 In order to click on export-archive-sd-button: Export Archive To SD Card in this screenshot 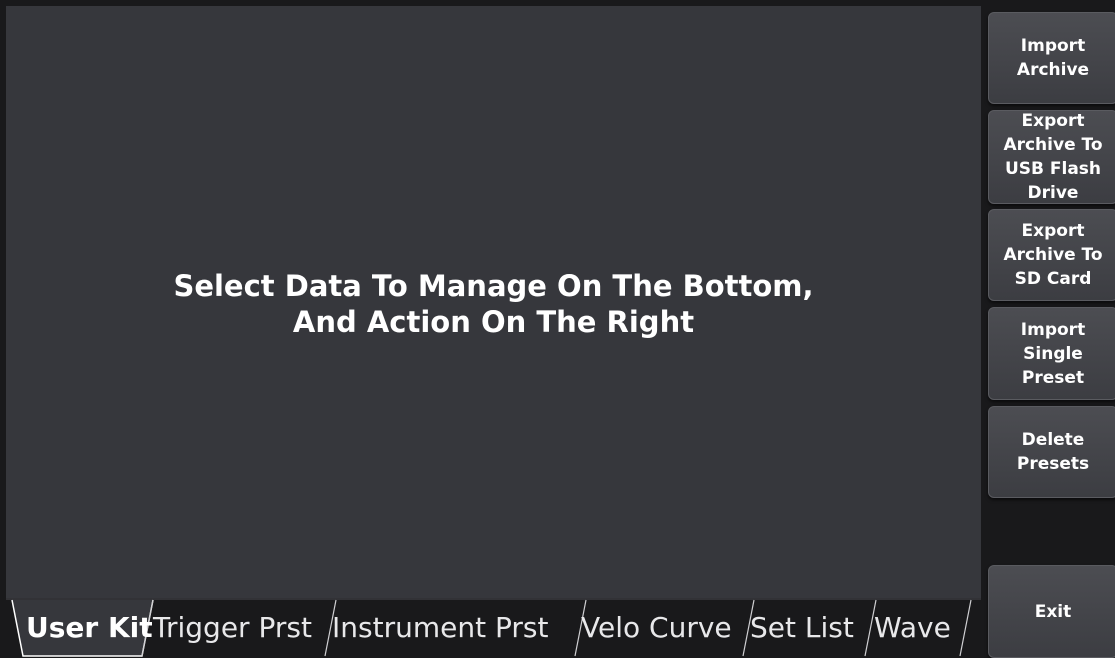, I will do `click(1051, 255)`.